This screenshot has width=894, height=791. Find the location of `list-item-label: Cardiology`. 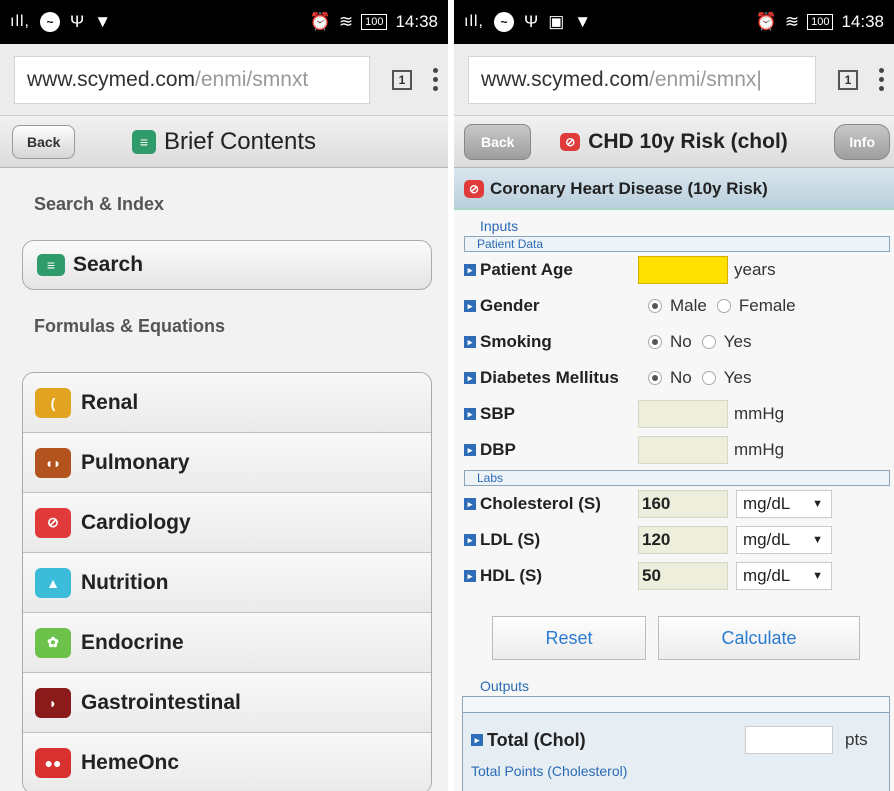

list-item-label: Cardiology is located at coordinates (136, 522).